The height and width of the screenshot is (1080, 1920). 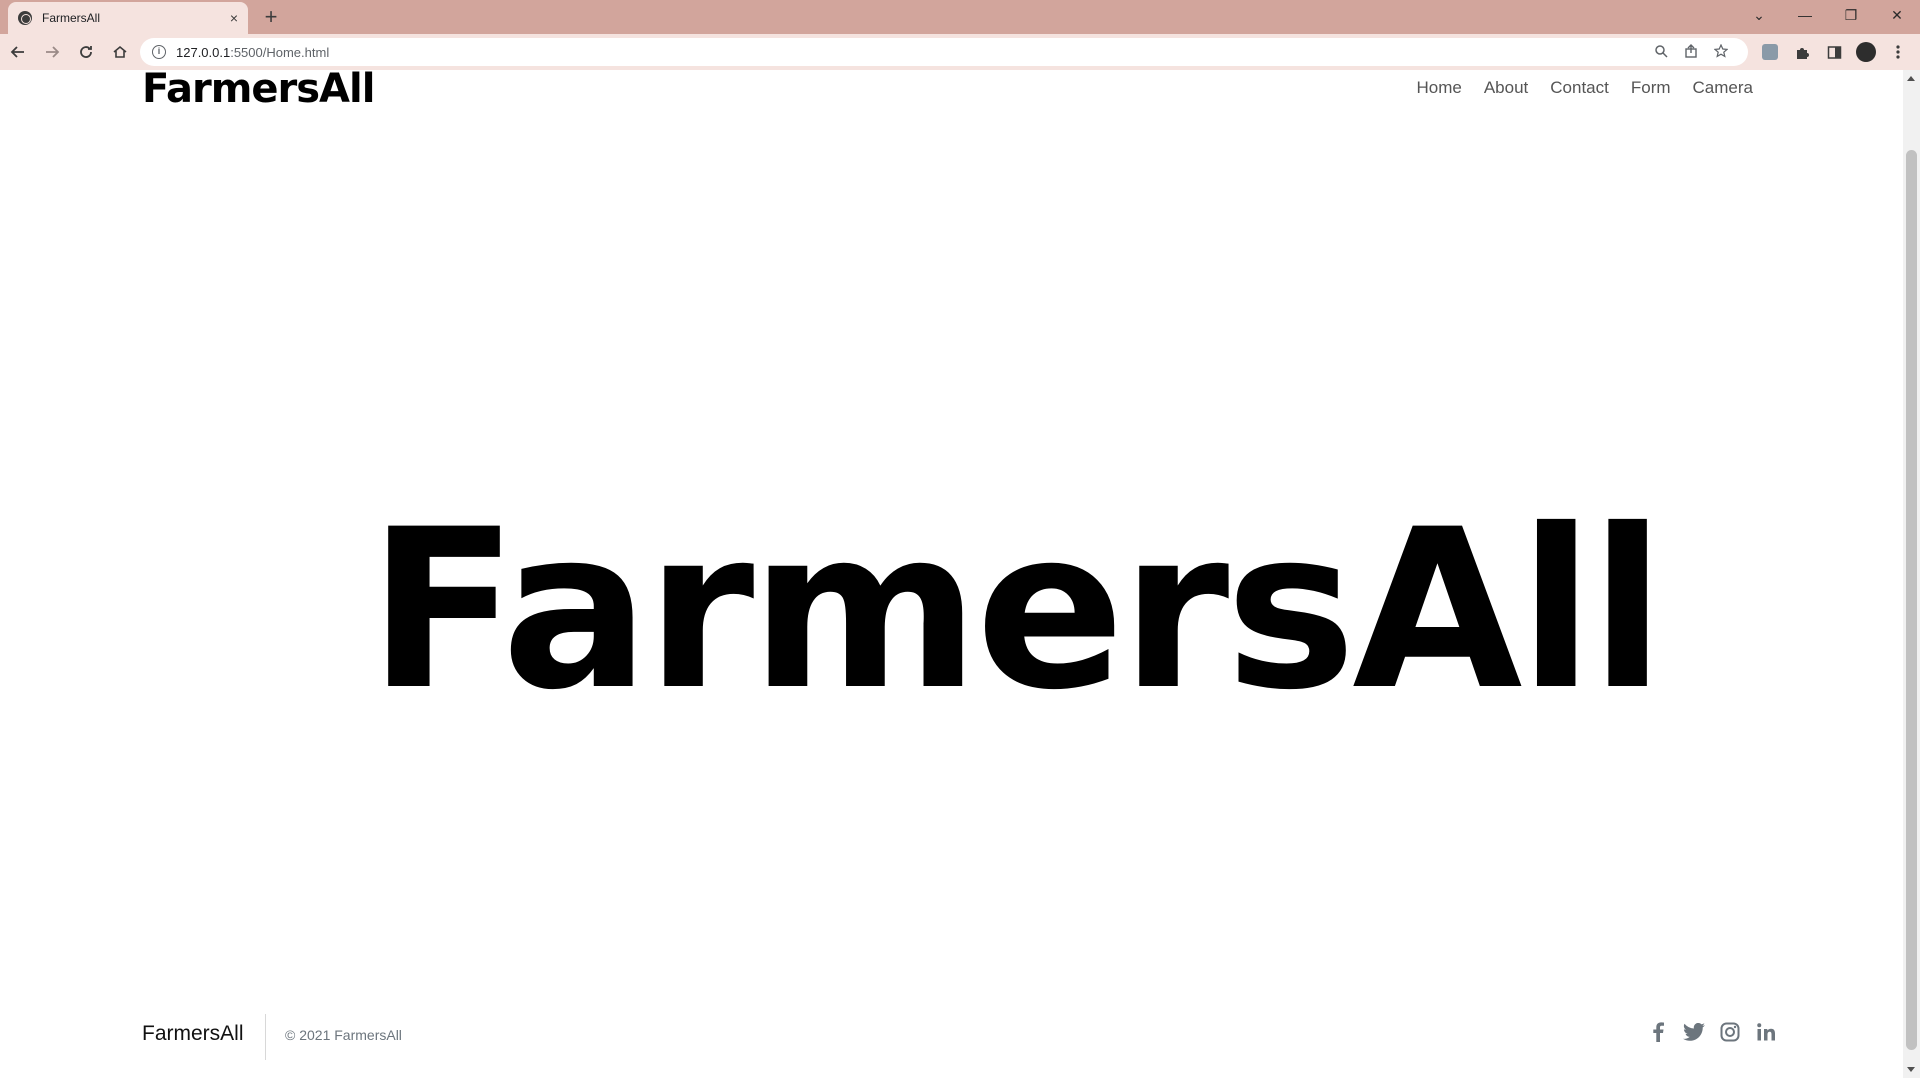 I want to click on profile-avatar, so click(x=1866, y=52).